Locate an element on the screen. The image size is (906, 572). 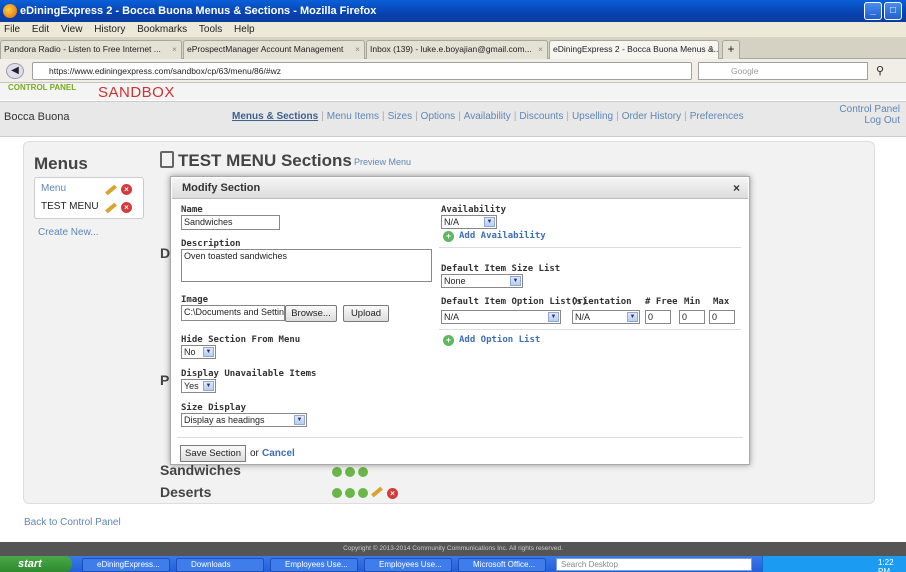
default-size-label: Default Item Size List is located at coordinates (501, 269).